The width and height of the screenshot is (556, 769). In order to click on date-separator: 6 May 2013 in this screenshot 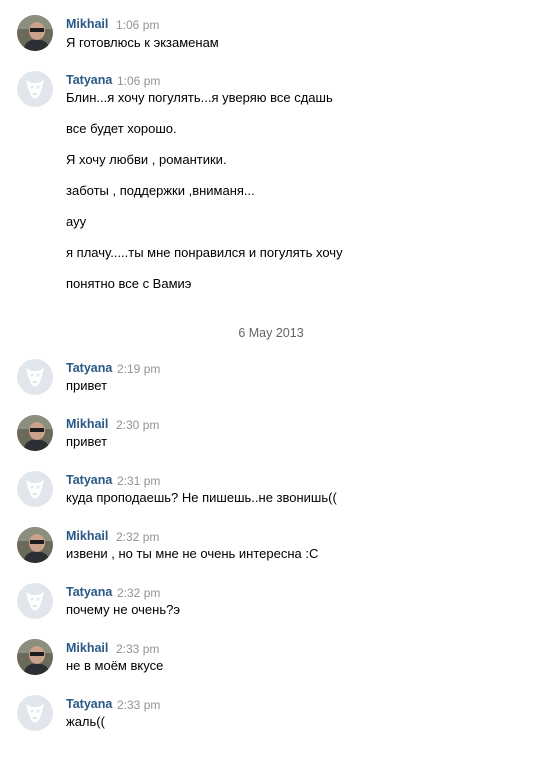, I will do `click(271, 333)`.